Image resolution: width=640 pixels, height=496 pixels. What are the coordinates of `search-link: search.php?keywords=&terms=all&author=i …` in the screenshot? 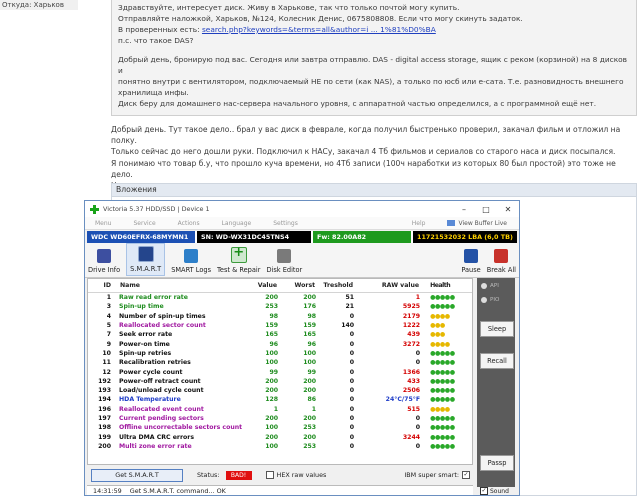 It's located at (319, 29).